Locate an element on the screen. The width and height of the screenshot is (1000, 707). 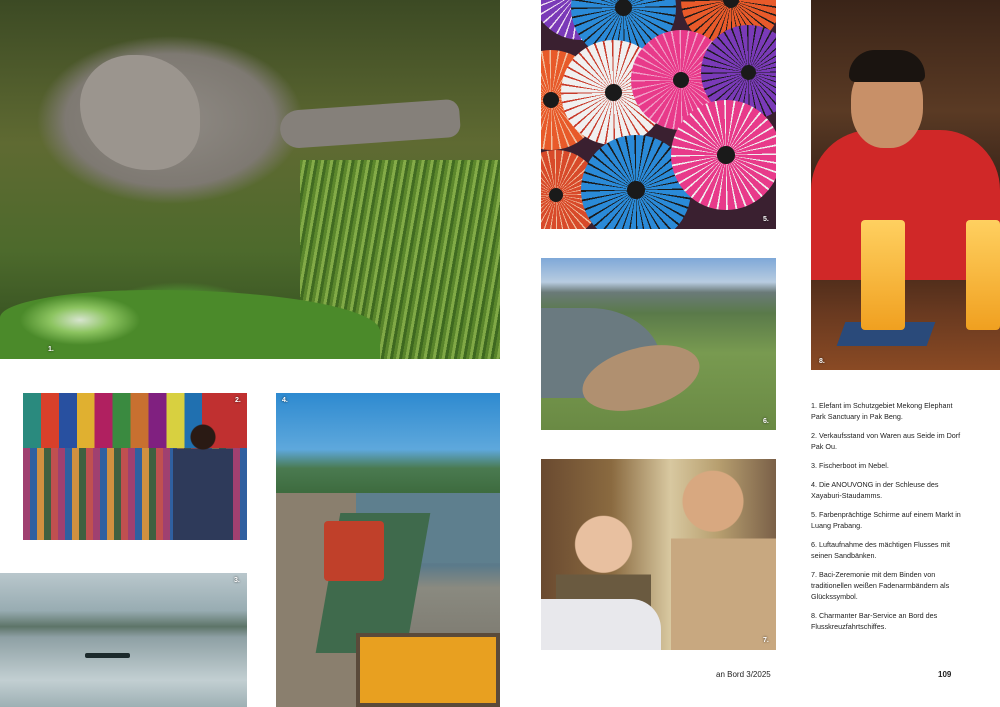
arm-shape is located at coordinates (601, 624).